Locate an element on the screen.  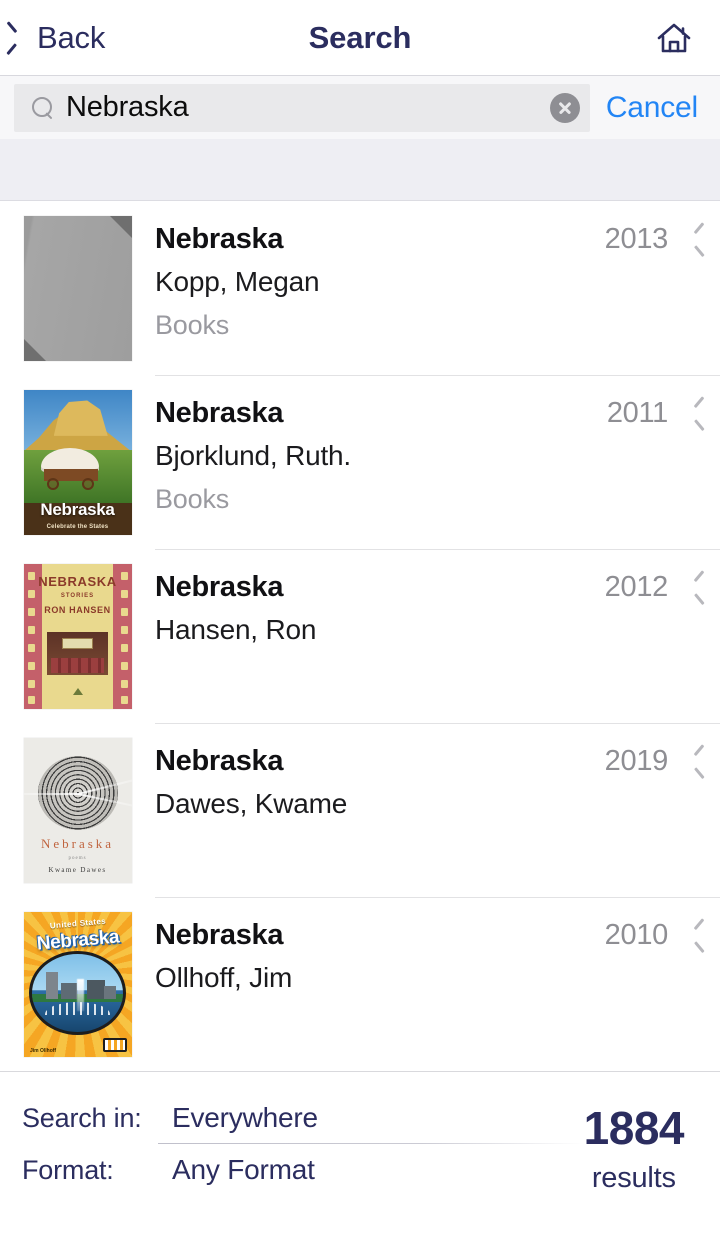
cover-slot: NEBRASKA STORIES RON HANSEN is located at coordinates (77, 636).